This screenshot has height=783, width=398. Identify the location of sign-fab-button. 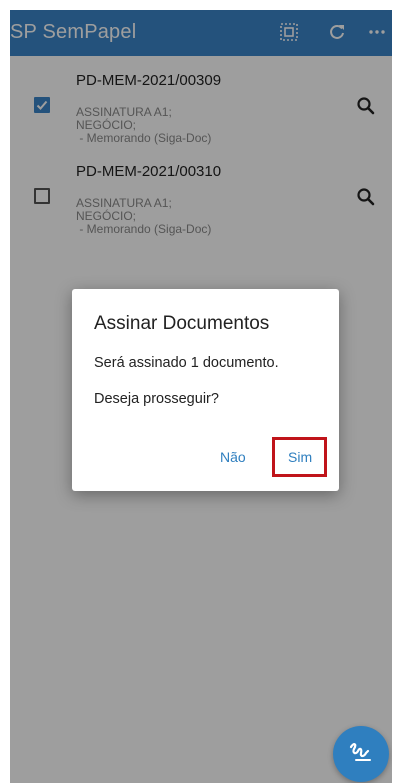
(361, 754).